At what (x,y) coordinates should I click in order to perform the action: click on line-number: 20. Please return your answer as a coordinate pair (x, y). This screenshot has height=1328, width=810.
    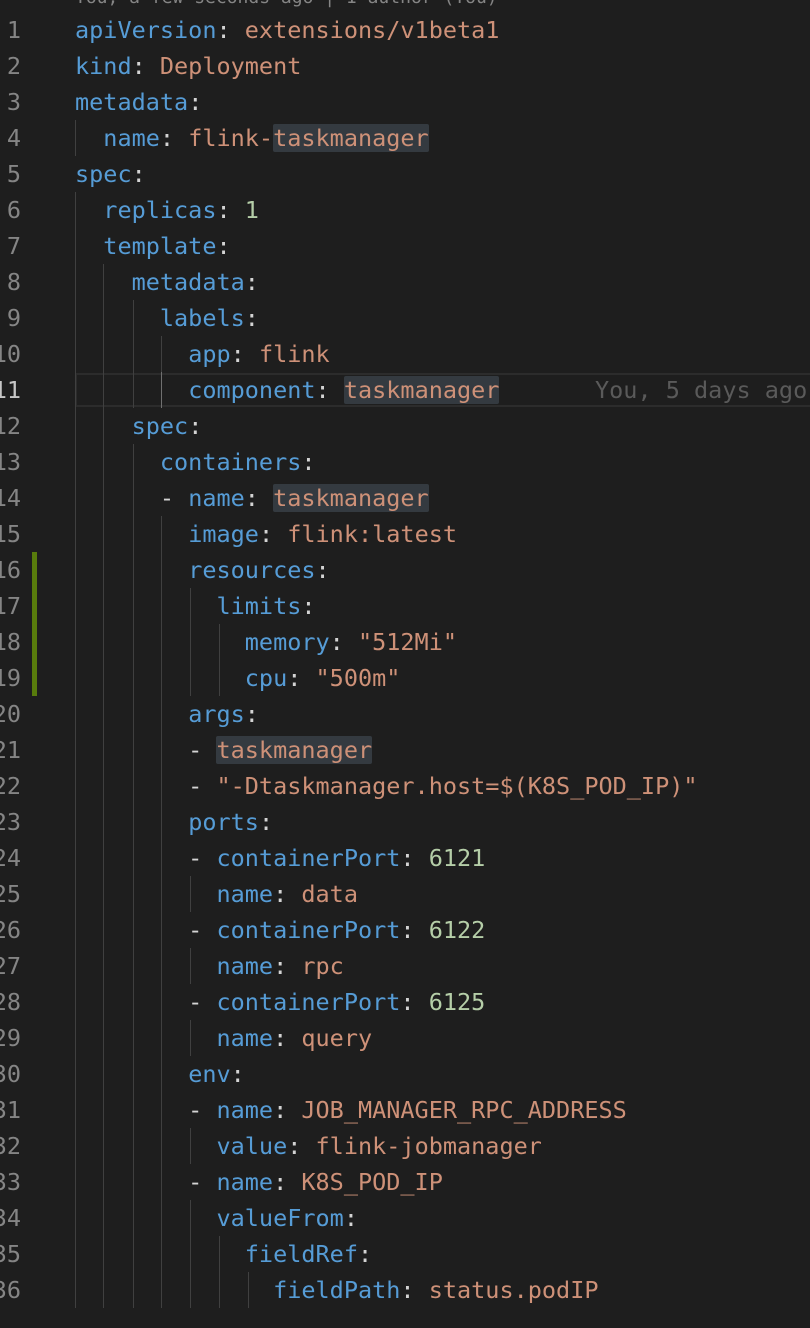
    Looking at the image, I should click on (10, 714).